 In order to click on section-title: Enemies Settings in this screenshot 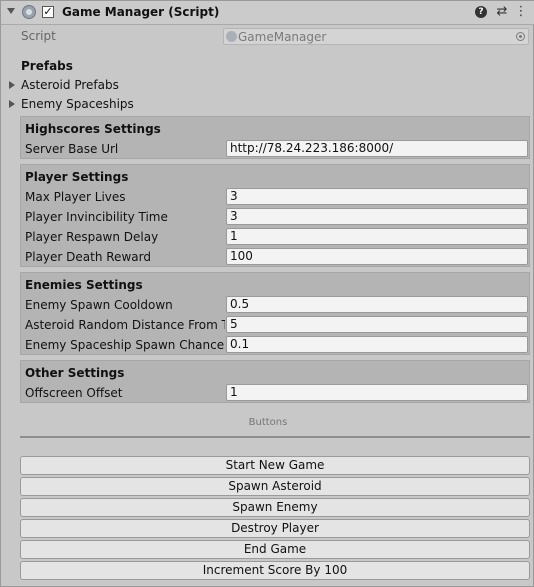, I will do `click(84, 285)`.